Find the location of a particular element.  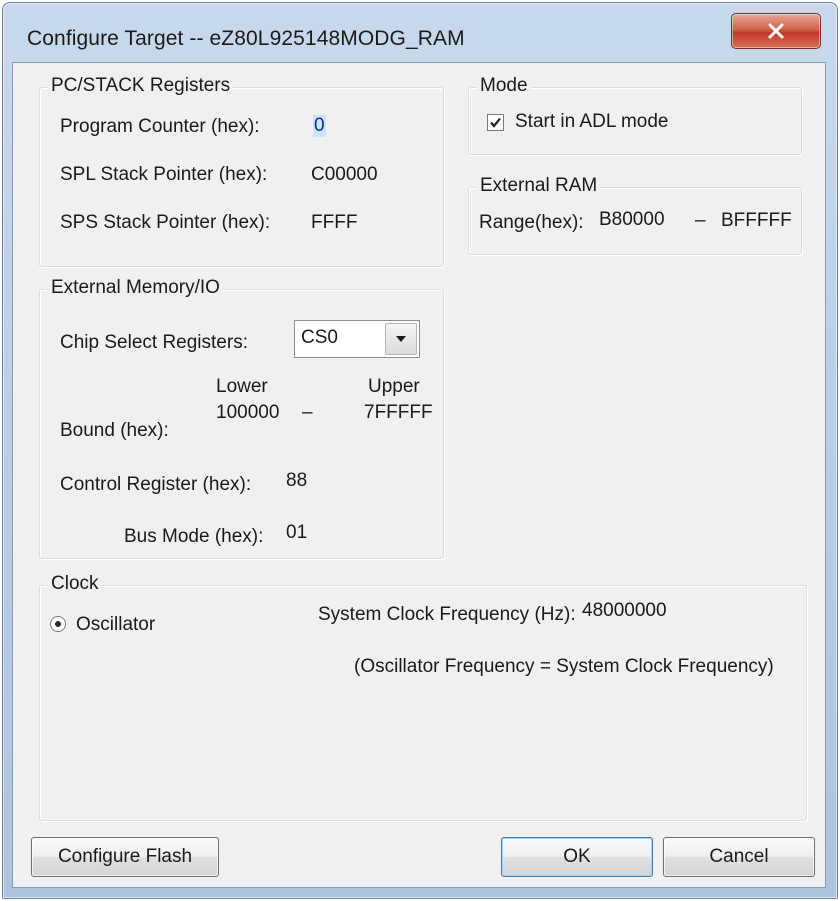

oscillator-radio is located at coordinates (58, 624).